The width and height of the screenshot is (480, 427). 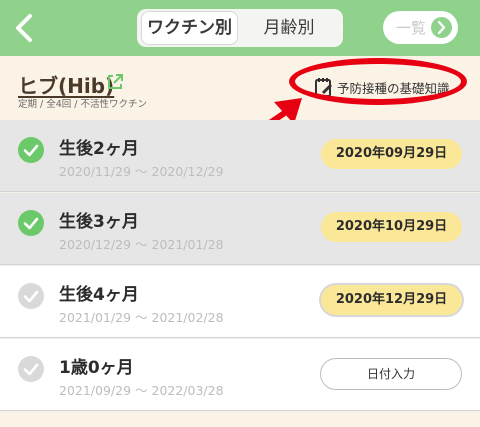 What do you see at coordinates (115, 82) in the screenshot?
I see `external-link-icon` at bounding box center [115, 82].